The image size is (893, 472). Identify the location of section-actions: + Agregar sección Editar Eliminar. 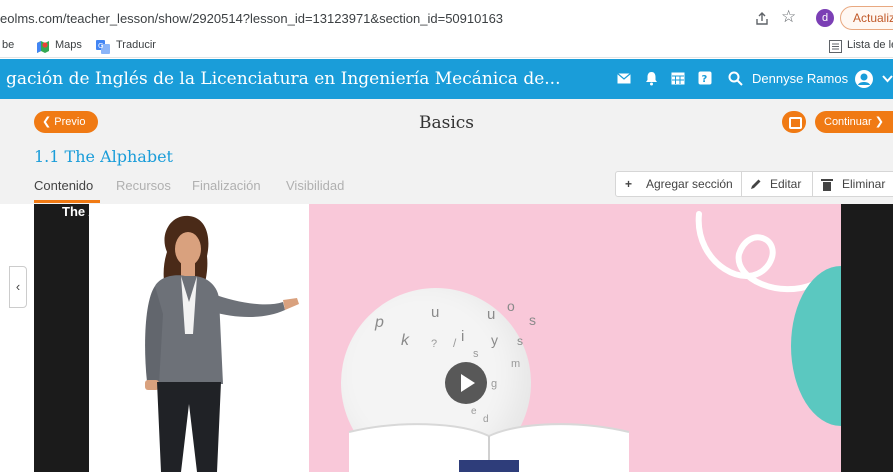
(754, 184).